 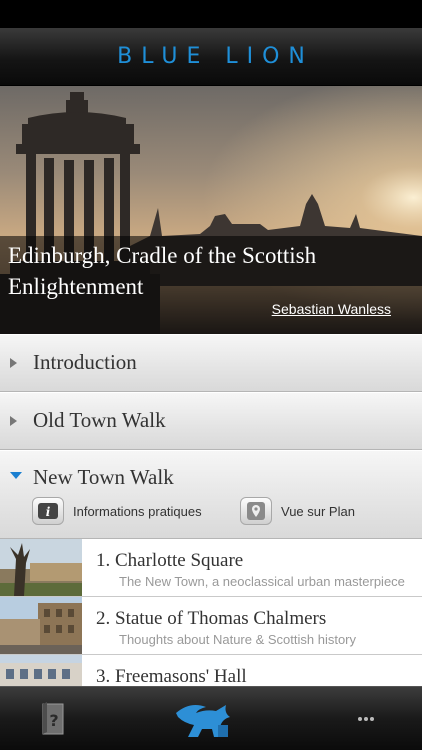 What do you see at coordinates (137, 511) in the screenshot?
I see `practical-info-label: Informations pratiques` at bounding box center [137, 511].